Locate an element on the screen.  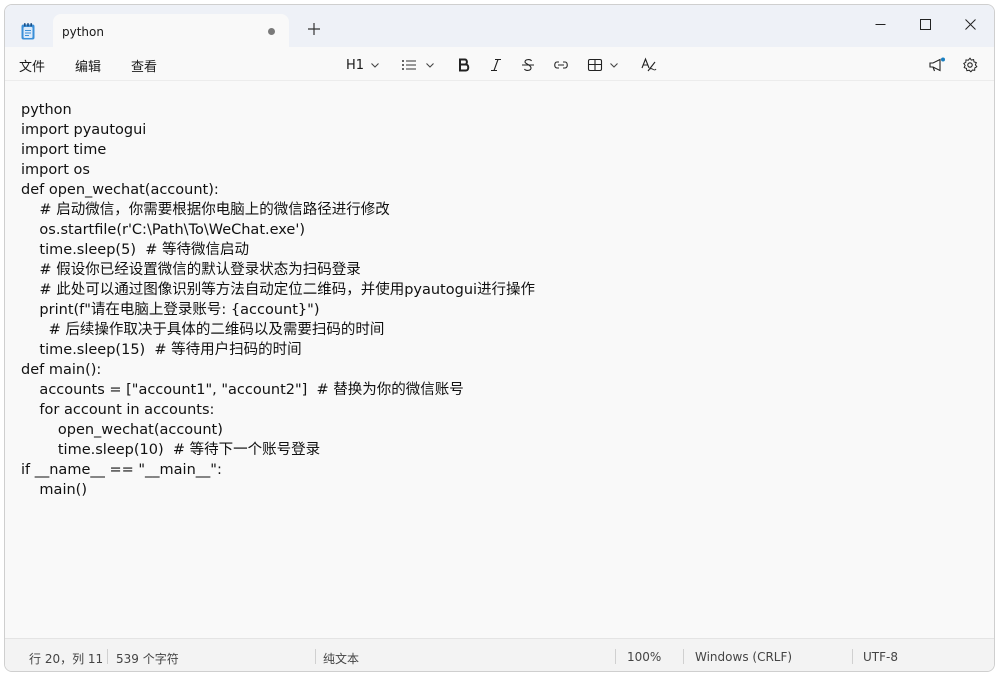
code-line: if __name__ == "__main__": is located at coordinates (121, 470).